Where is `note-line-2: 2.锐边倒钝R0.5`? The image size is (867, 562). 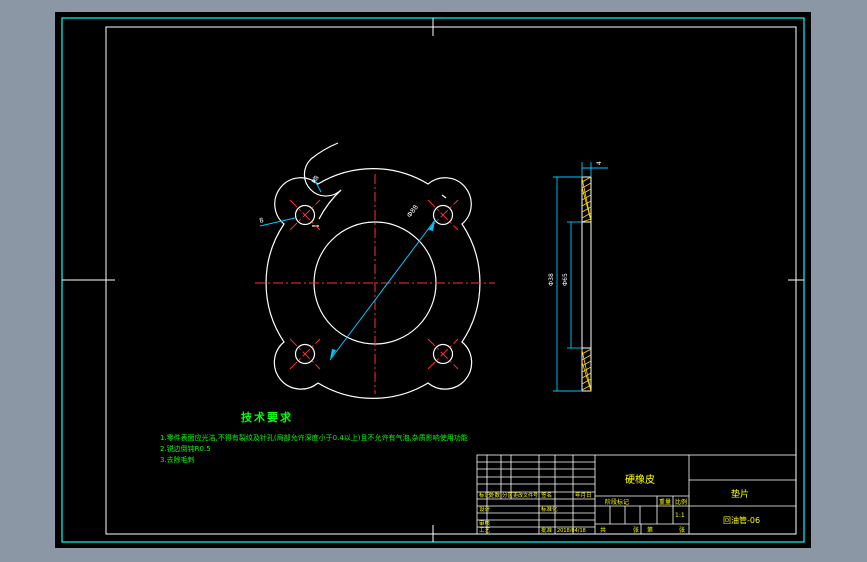 note-line-2: 2.锐边倒钝R0.5 is located at coordinates (185, 448).